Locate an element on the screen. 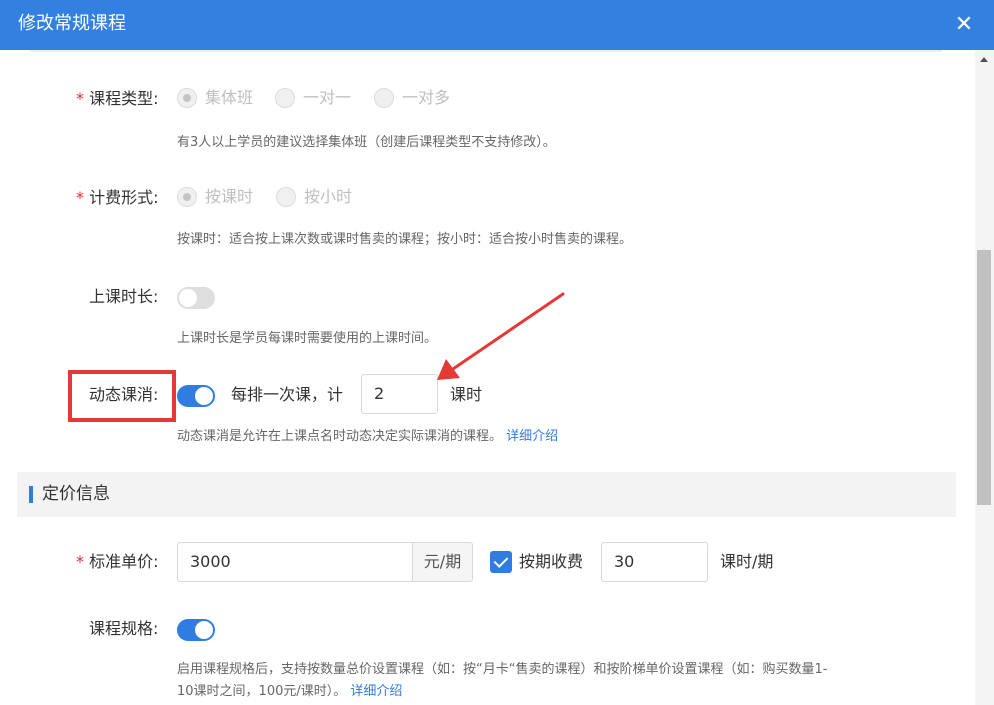 This screenshot has height=705, width=994. duration-switch is located at coordinates (196, 298).